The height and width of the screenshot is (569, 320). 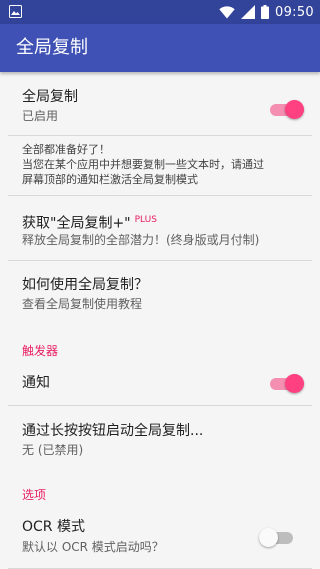 What do you see at coordinates (15, 11) in the screenshot?
I see `image-icon` at bounding box center [15, 11].